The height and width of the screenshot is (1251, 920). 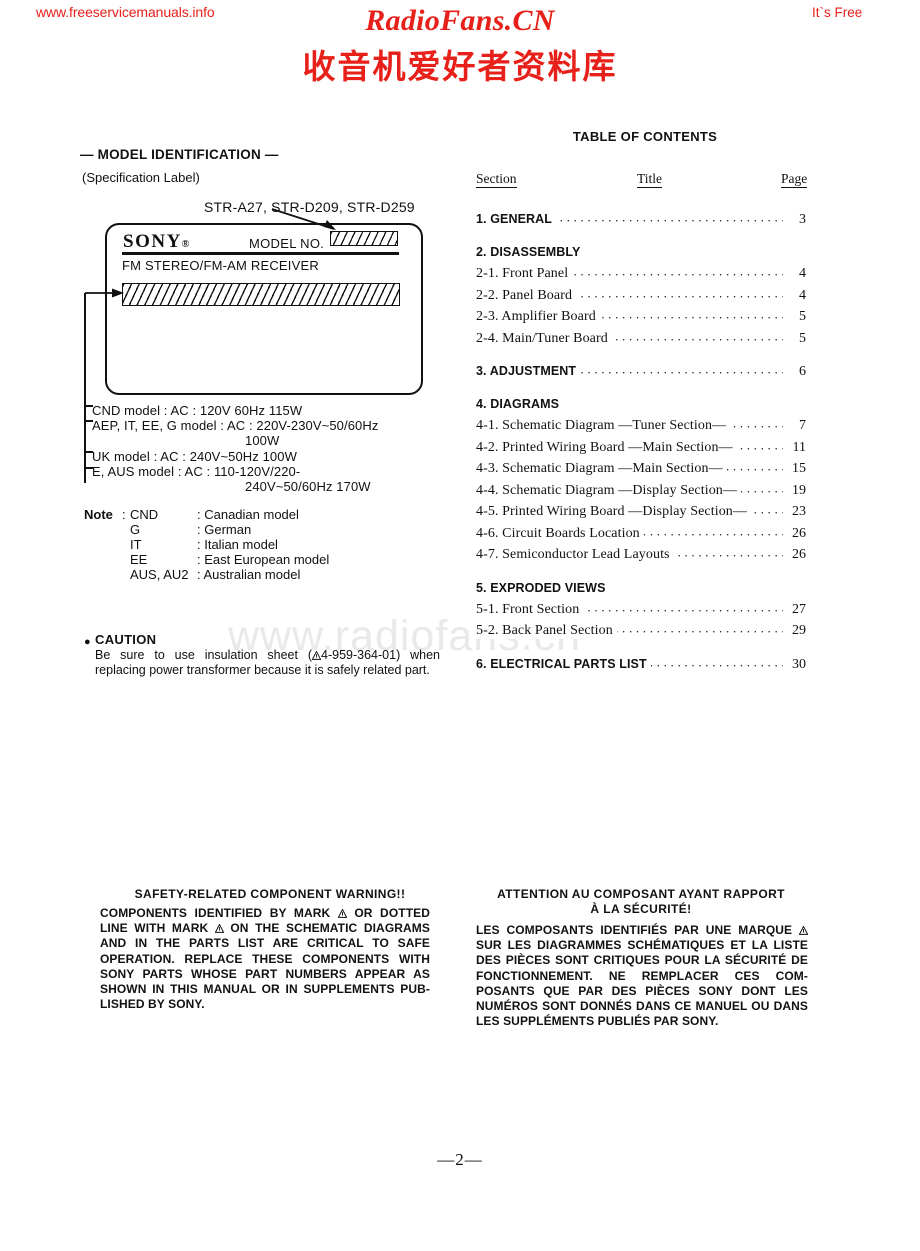 I want to click on toc-entry-label: 3. ADJUSTMENT, so click(x=528, y=371).